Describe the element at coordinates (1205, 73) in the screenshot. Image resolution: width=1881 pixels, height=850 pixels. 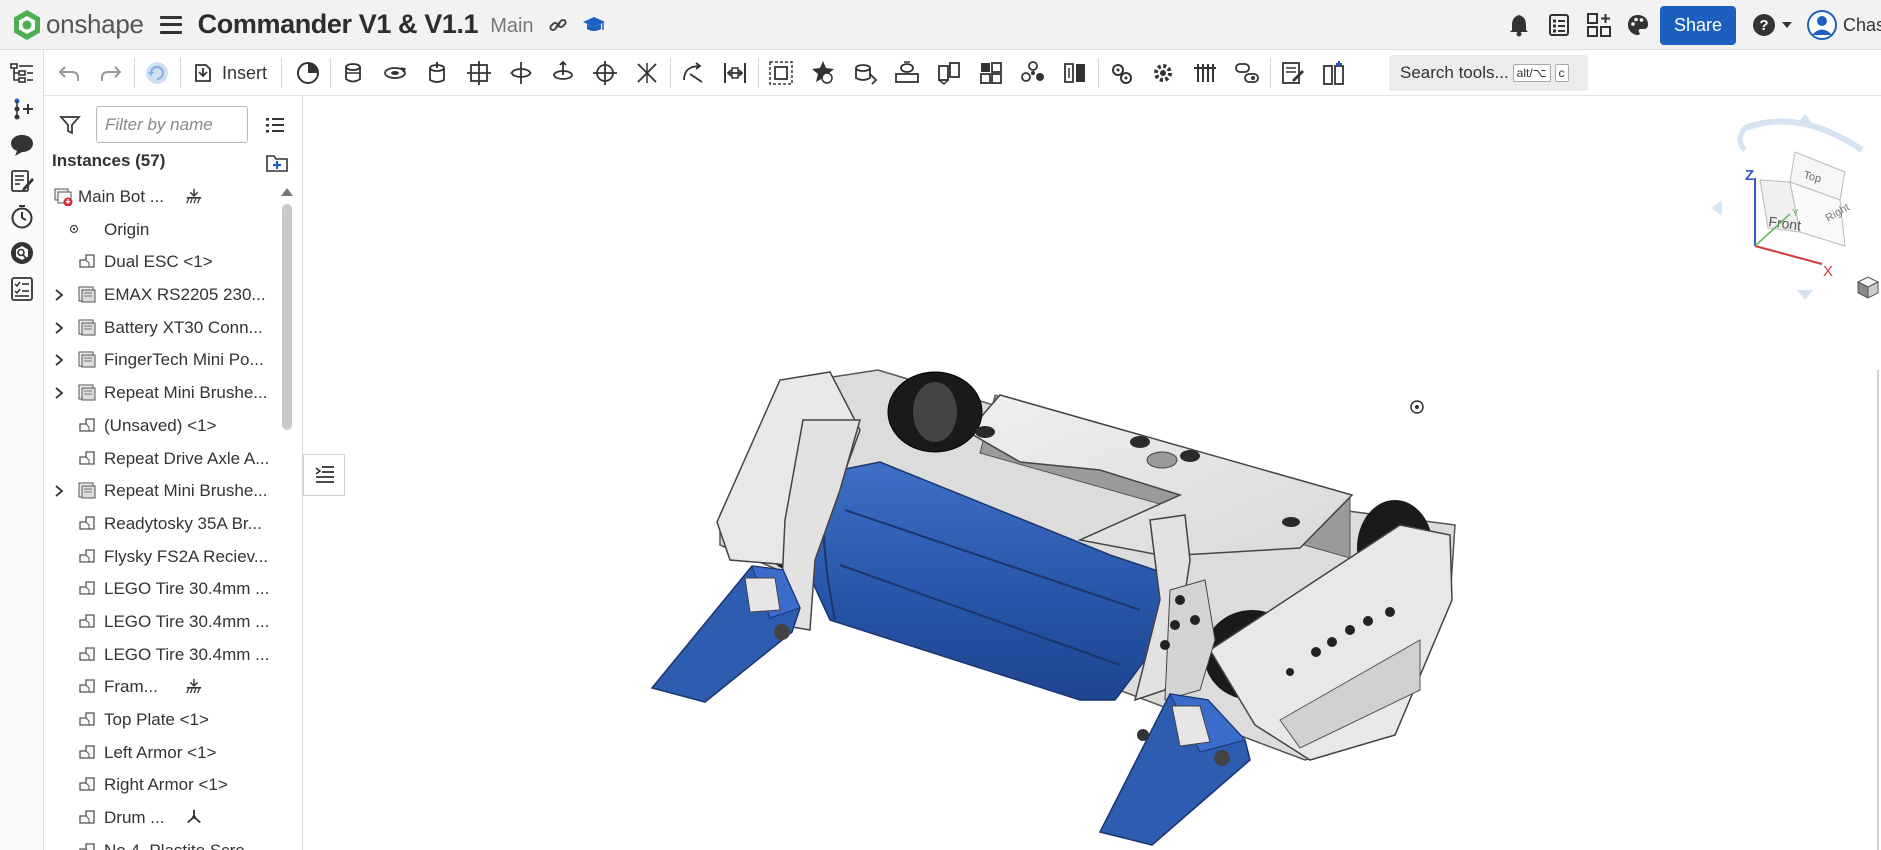
I see `mate-values-icon` at that location.